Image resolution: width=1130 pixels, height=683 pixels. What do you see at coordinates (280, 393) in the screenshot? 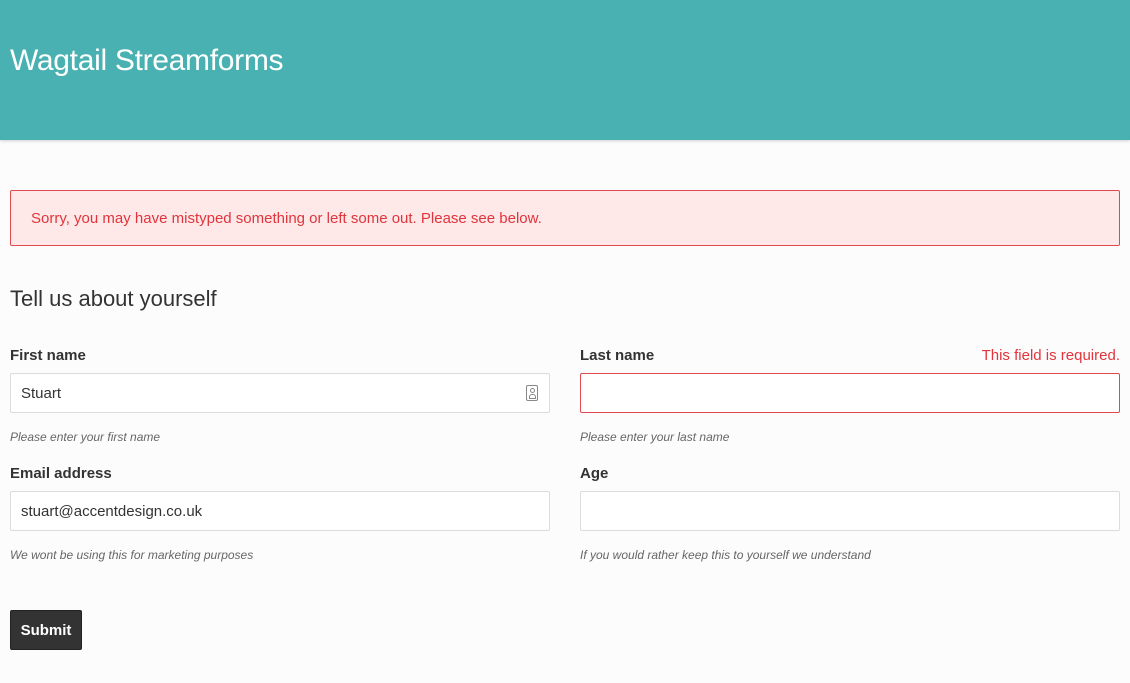
I see `first-name-input` at bounding box center [280, 393].